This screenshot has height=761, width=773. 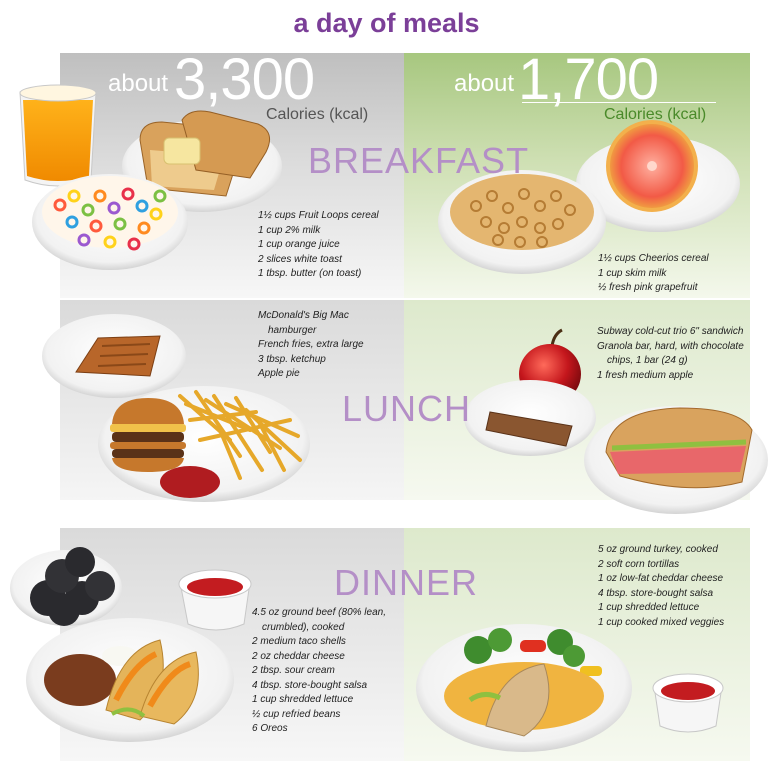 What do you see at coordinates (300, 259) in the screenshot?
I see `list-item: 2 slices white toast` at bounding box center [300, 259].